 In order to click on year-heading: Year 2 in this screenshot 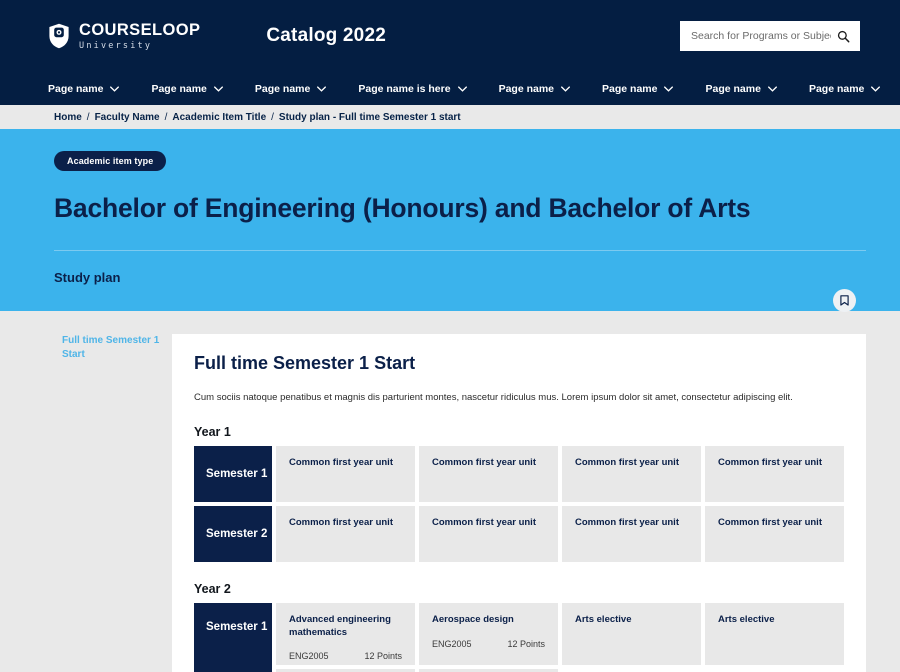, I will do `click(212, 589)`.